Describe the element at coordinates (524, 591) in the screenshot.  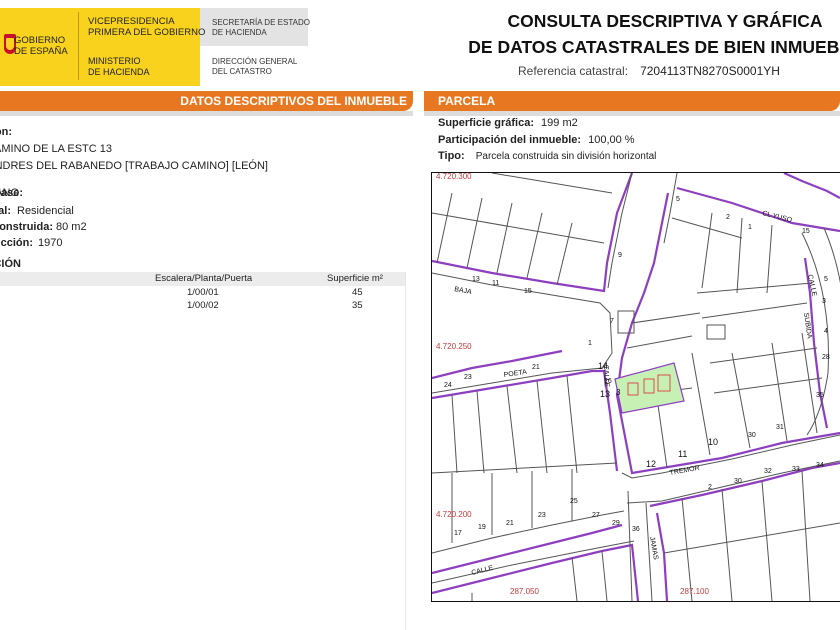
I see `coord-x-1: 287.050` at that location.